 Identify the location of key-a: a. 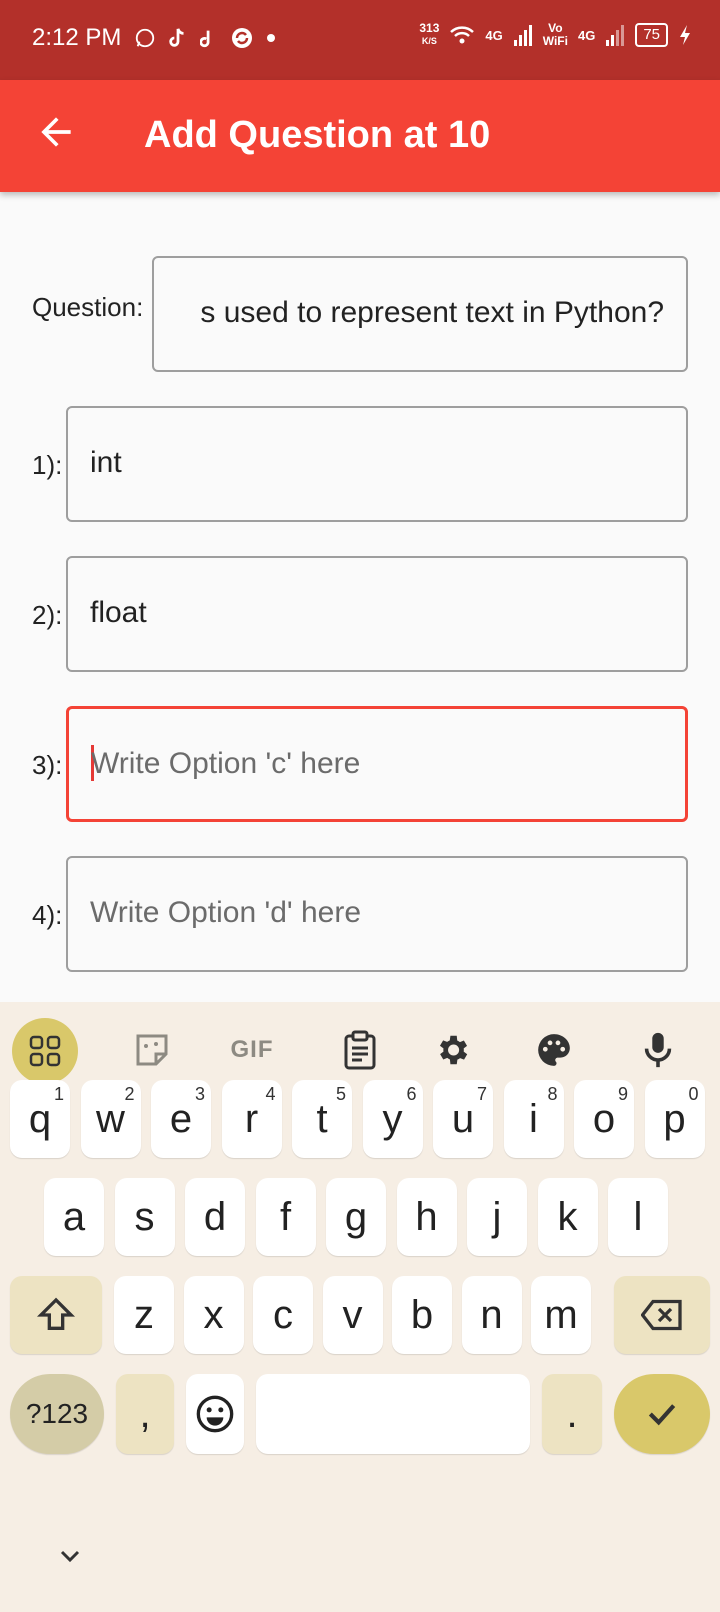
(74, 1217).